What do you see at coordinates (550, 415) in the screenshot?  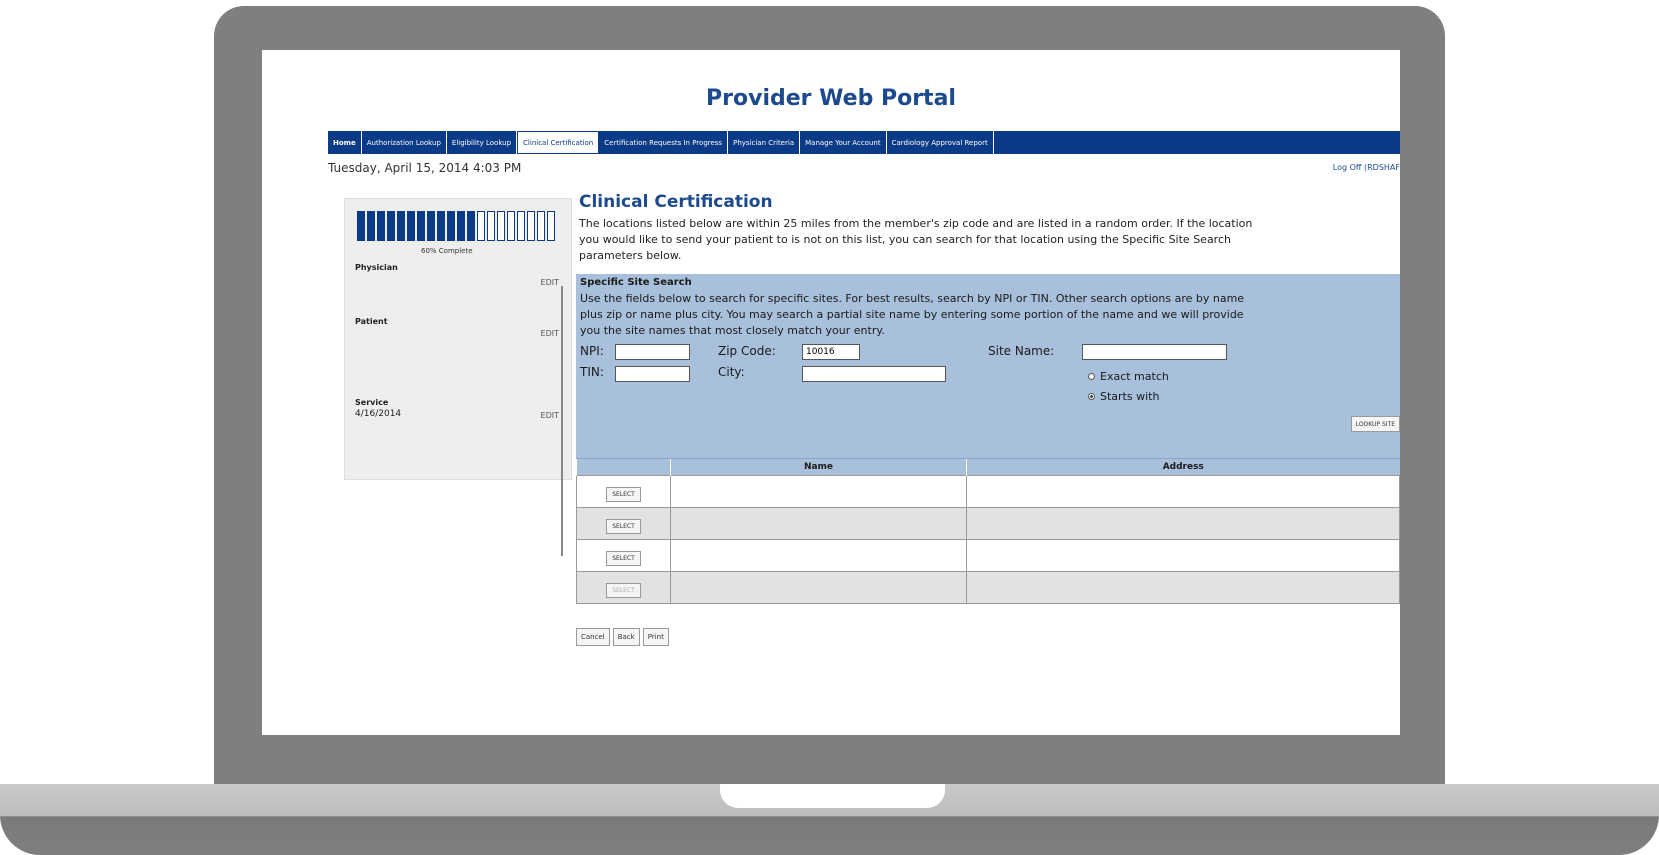 I see `step-service-edit: EDIT` at bounding box center [550, 415].